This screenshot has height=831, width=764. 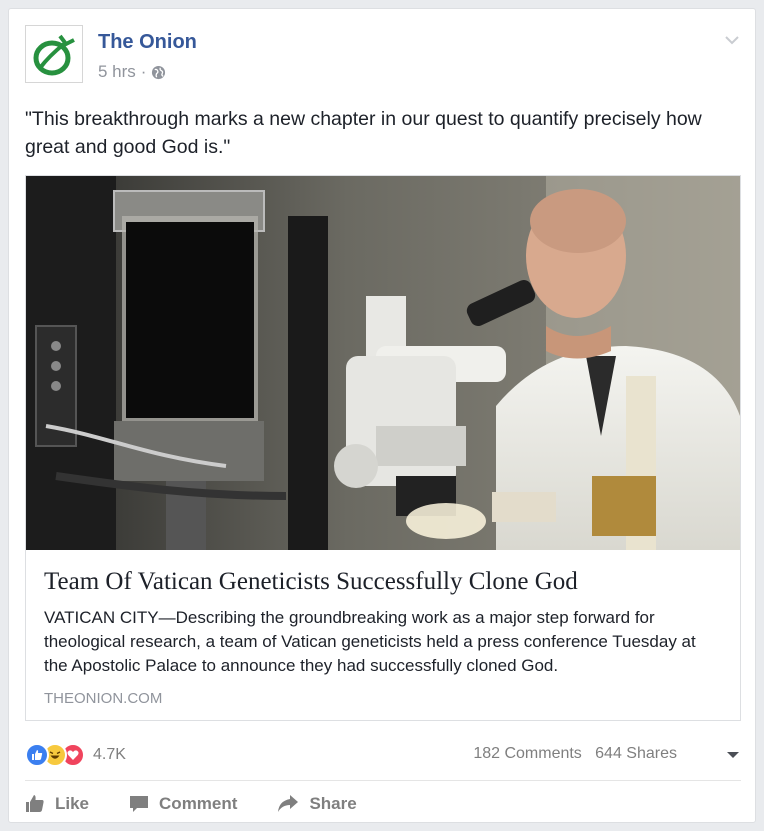 What do you see at coordinates (198, 803) in the screenshot?
I see `comment-label: Comment` at bounding box center [198, 803].